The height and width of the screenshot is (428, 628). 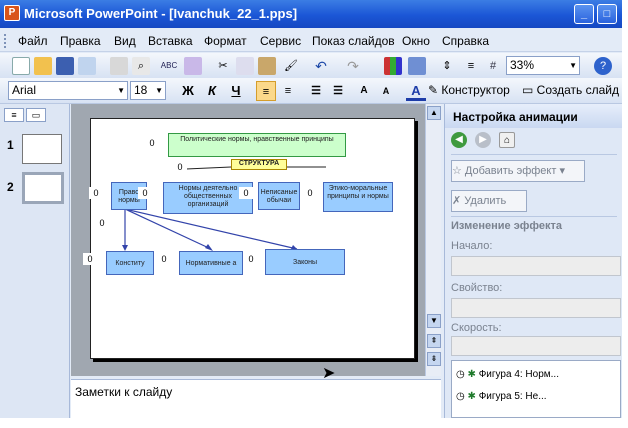 I want to click on star-icon: ✱, so click(x=473, y=374).